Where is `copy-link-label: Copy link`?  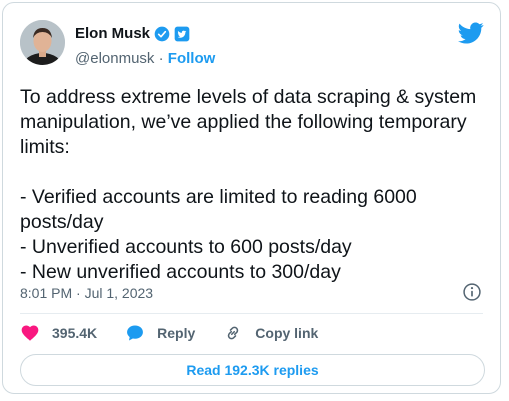 copy-link-label: Copy link is located at coordinates (287, 333).